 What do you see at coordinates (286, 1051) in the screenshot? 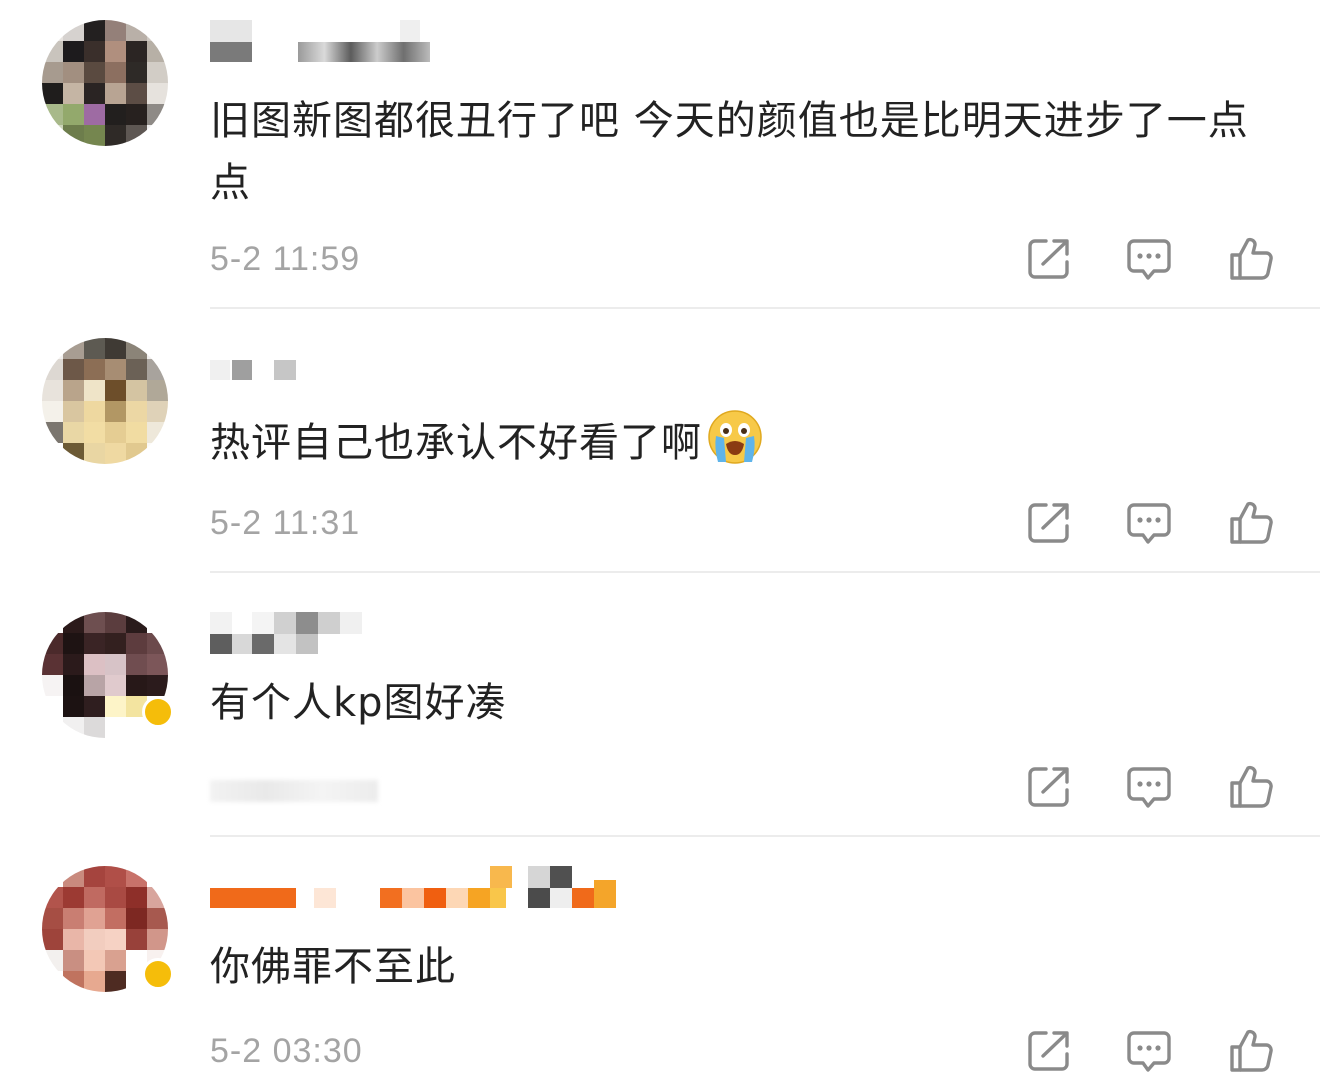
I see `comment-timestamp: 5-2 03:30` at bounding box center [286, 1051].